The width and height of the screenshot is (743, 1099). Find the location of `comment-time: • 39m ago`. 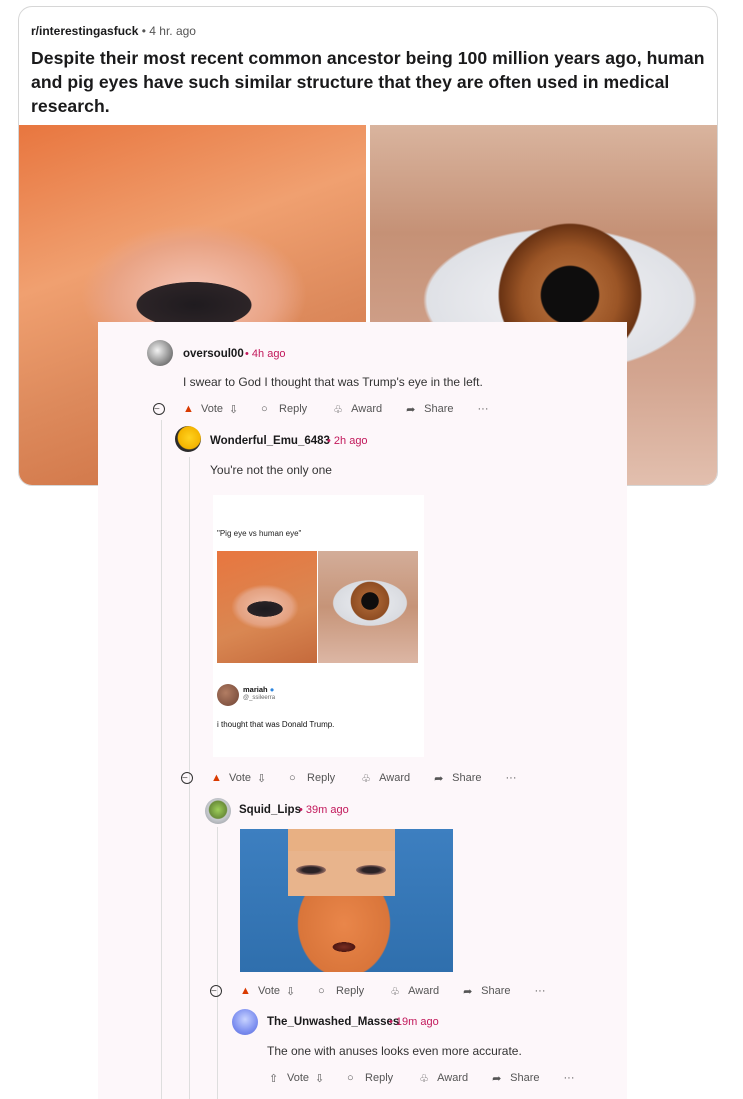

comment-time: • 39m ago is located at coordinates (324, 810).